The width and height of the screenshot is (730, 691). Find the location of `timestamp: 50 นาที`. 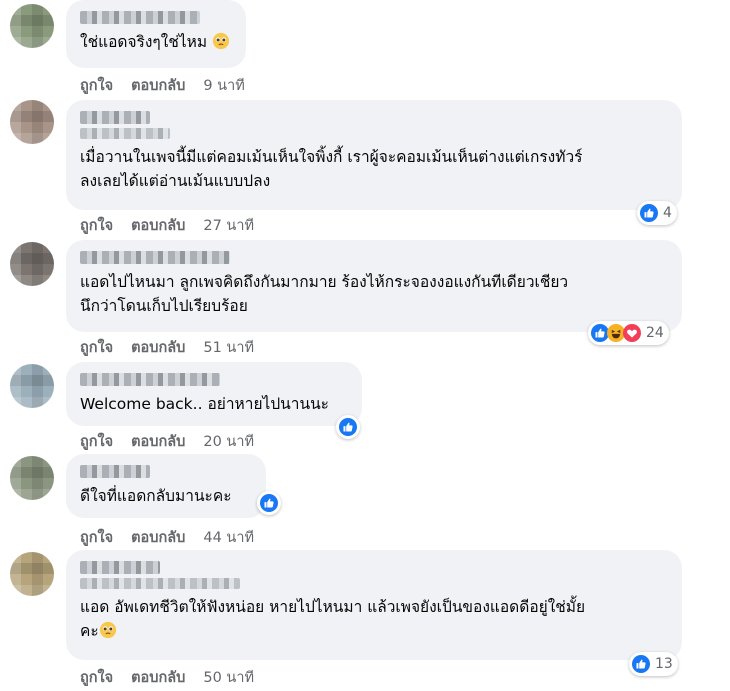

timestamp: 50 นาที is located at coordinates (228, 677).